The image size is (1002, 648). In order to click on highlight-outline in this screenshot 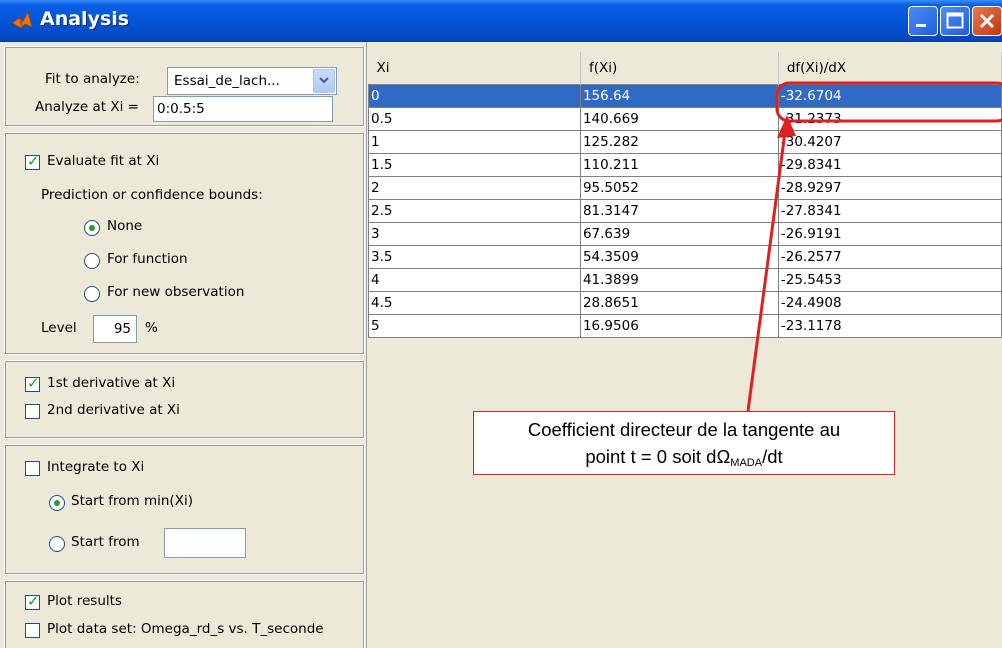, I will do `click(888, 102)`.